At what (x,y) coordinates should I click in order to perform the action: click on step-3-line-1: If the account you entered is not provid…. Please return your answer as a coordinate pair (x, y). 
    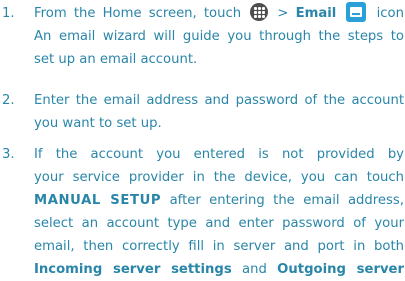
    Looking at the image, I should click on (219, 154).